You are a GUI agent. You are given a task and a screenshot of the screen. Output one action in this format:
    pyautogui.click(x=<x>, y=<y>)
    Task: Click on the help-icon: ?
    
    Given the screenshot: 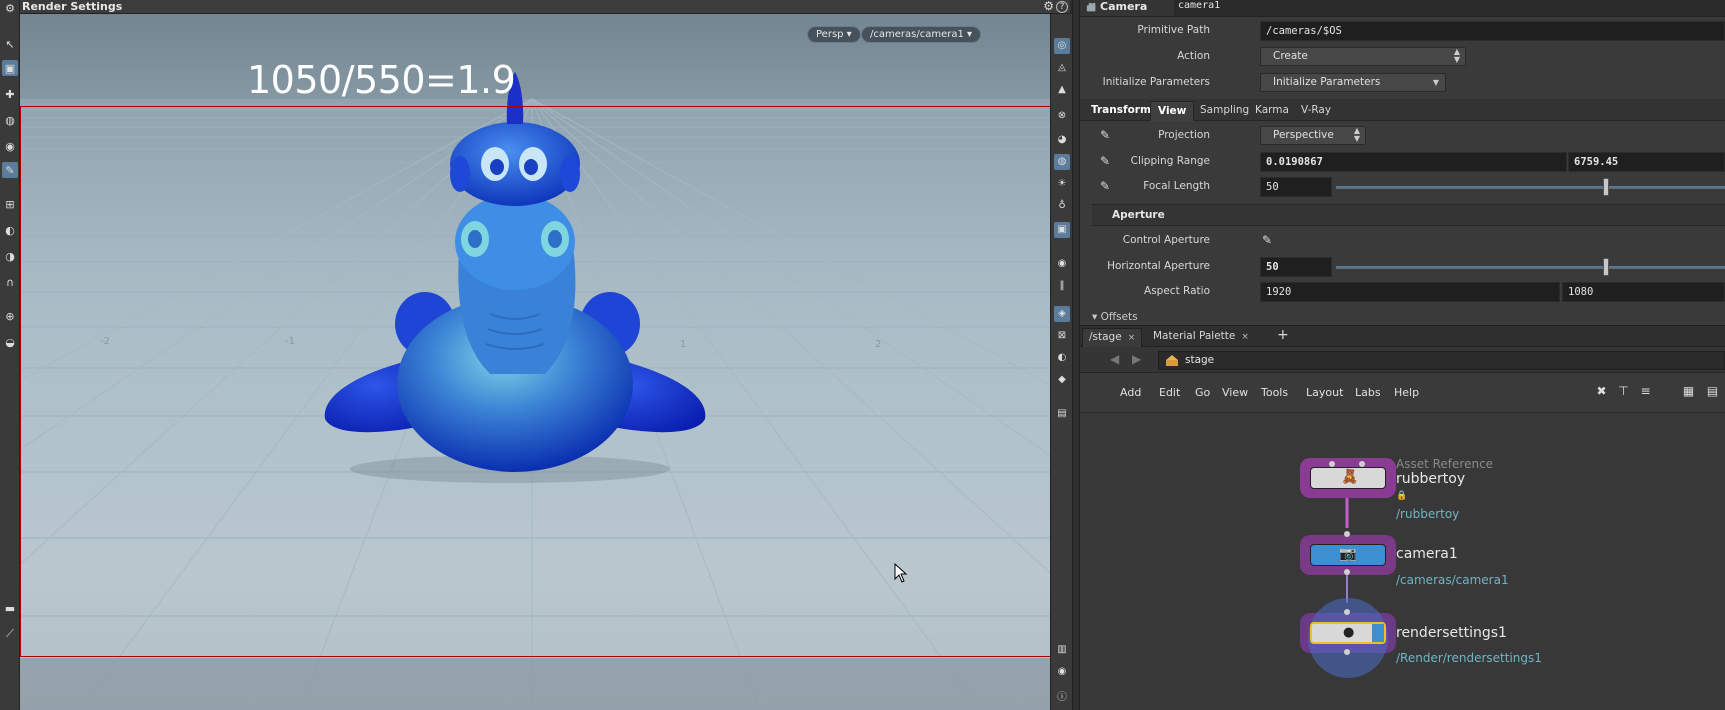 What is the action you would take?
    pyautogui.click(x=1062, y=7)
    